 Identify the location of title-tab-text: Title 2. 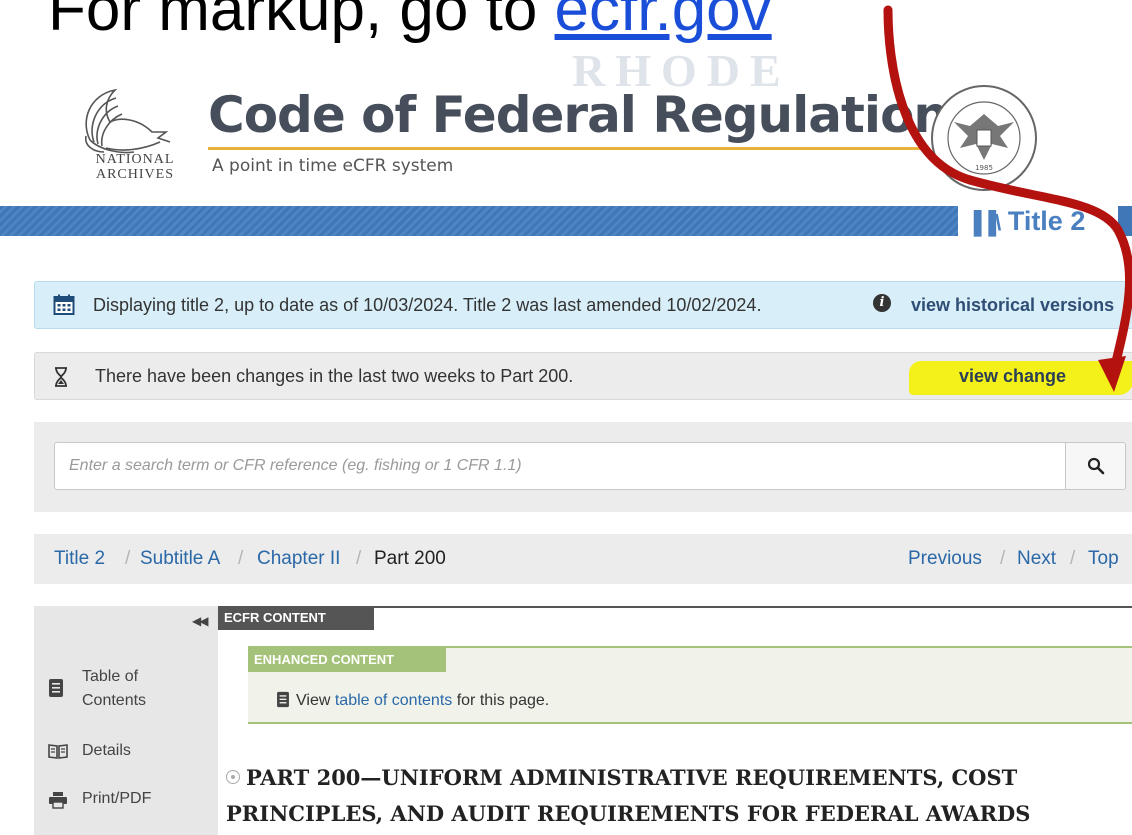
(1046, 221).